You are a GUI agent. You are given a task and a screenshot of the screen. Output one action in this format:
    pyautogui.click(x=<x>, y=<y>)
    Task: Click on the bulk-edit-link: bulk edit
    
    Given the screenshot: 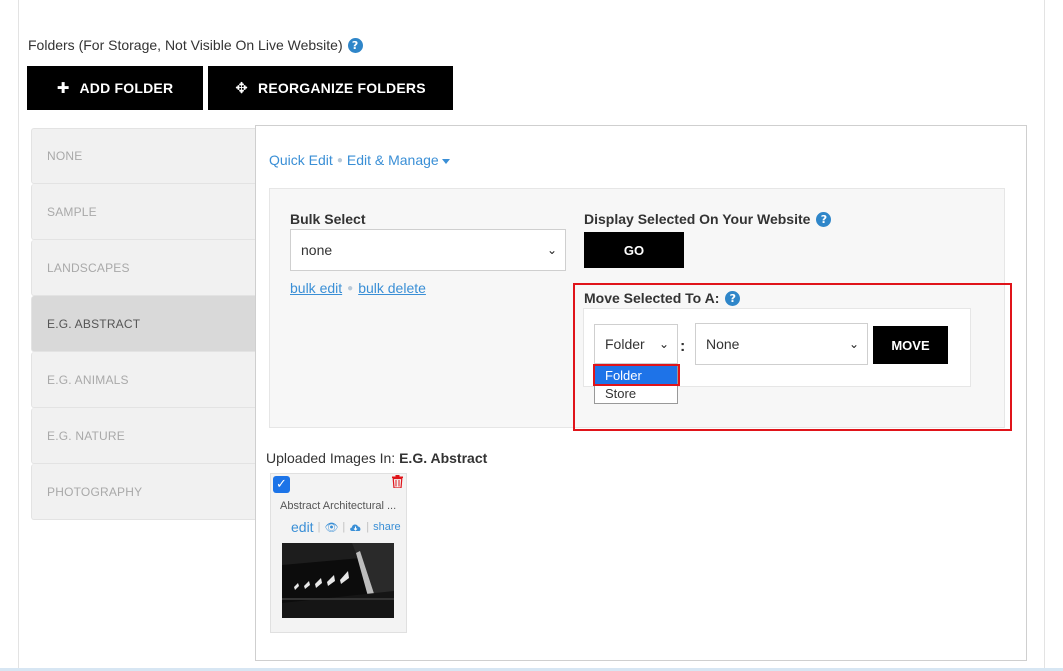 What is the action you would take?
    pyautogui.click(x=316, y=288)
    